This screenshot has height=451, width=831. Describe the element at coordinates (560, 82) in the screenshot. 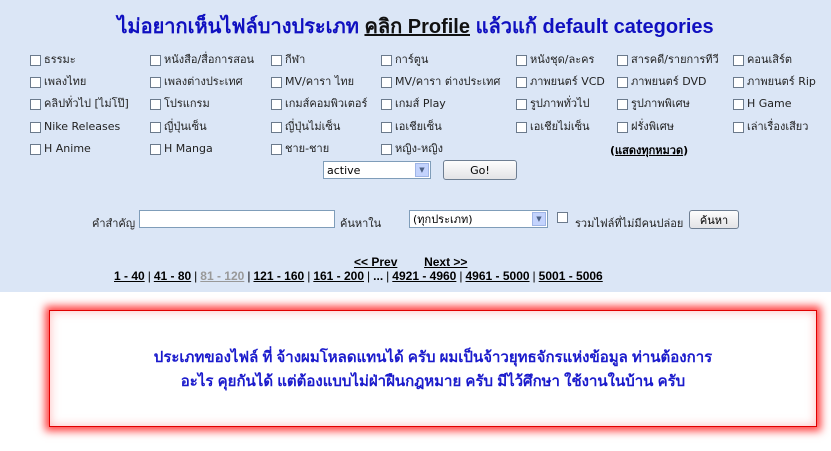

I see `category-option: ภาพยนตร์ VCD` at that location.